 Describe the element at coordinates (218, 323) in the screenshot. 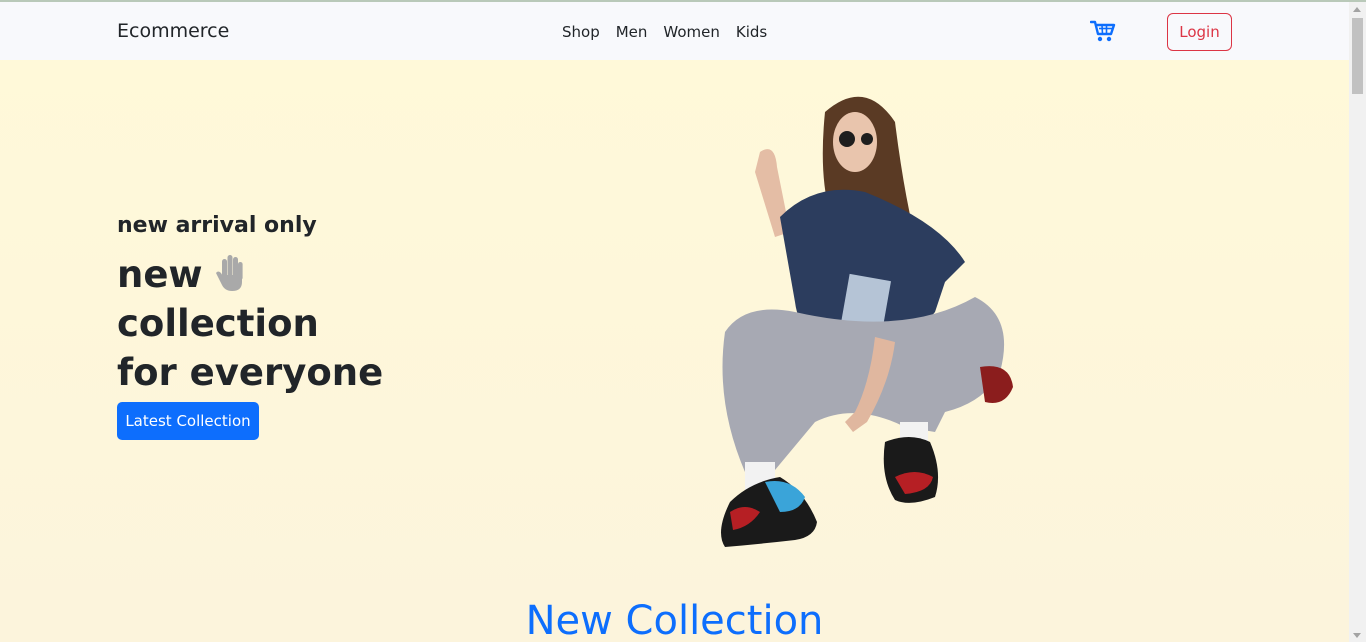

I see `headline-line-2: collection` at that location.